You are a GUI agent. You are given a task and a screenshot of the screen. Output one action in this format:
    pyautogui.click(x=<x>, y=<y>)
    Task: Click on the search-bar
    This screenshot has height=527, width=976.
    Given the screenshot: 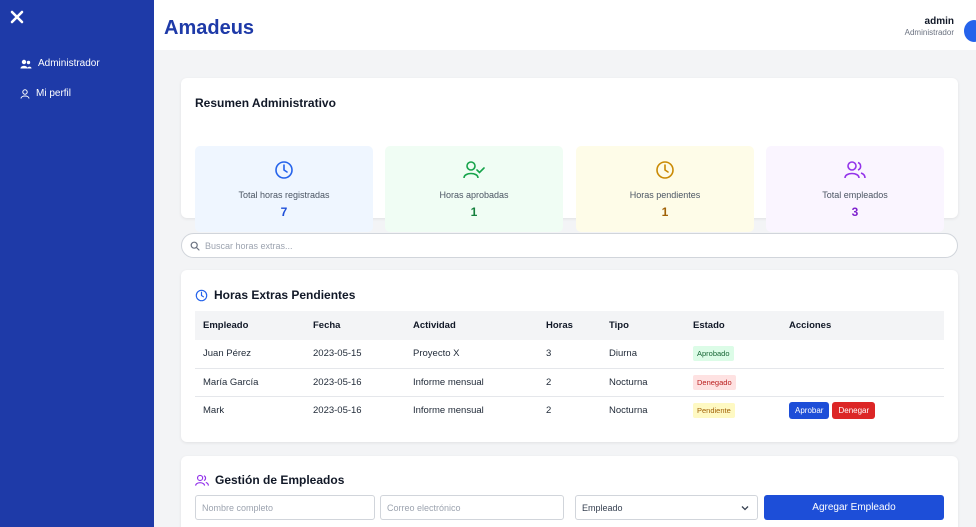 What is the action you would take?
    pyautogui.click(x=569, y=245)
    